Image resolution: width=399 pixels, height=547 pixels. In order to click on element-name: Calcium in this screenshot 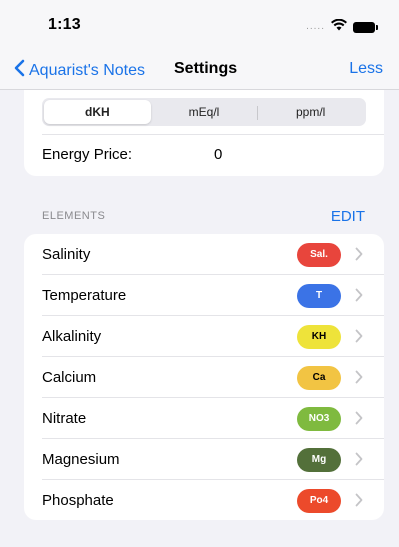, I will do `click(69, 377)`.